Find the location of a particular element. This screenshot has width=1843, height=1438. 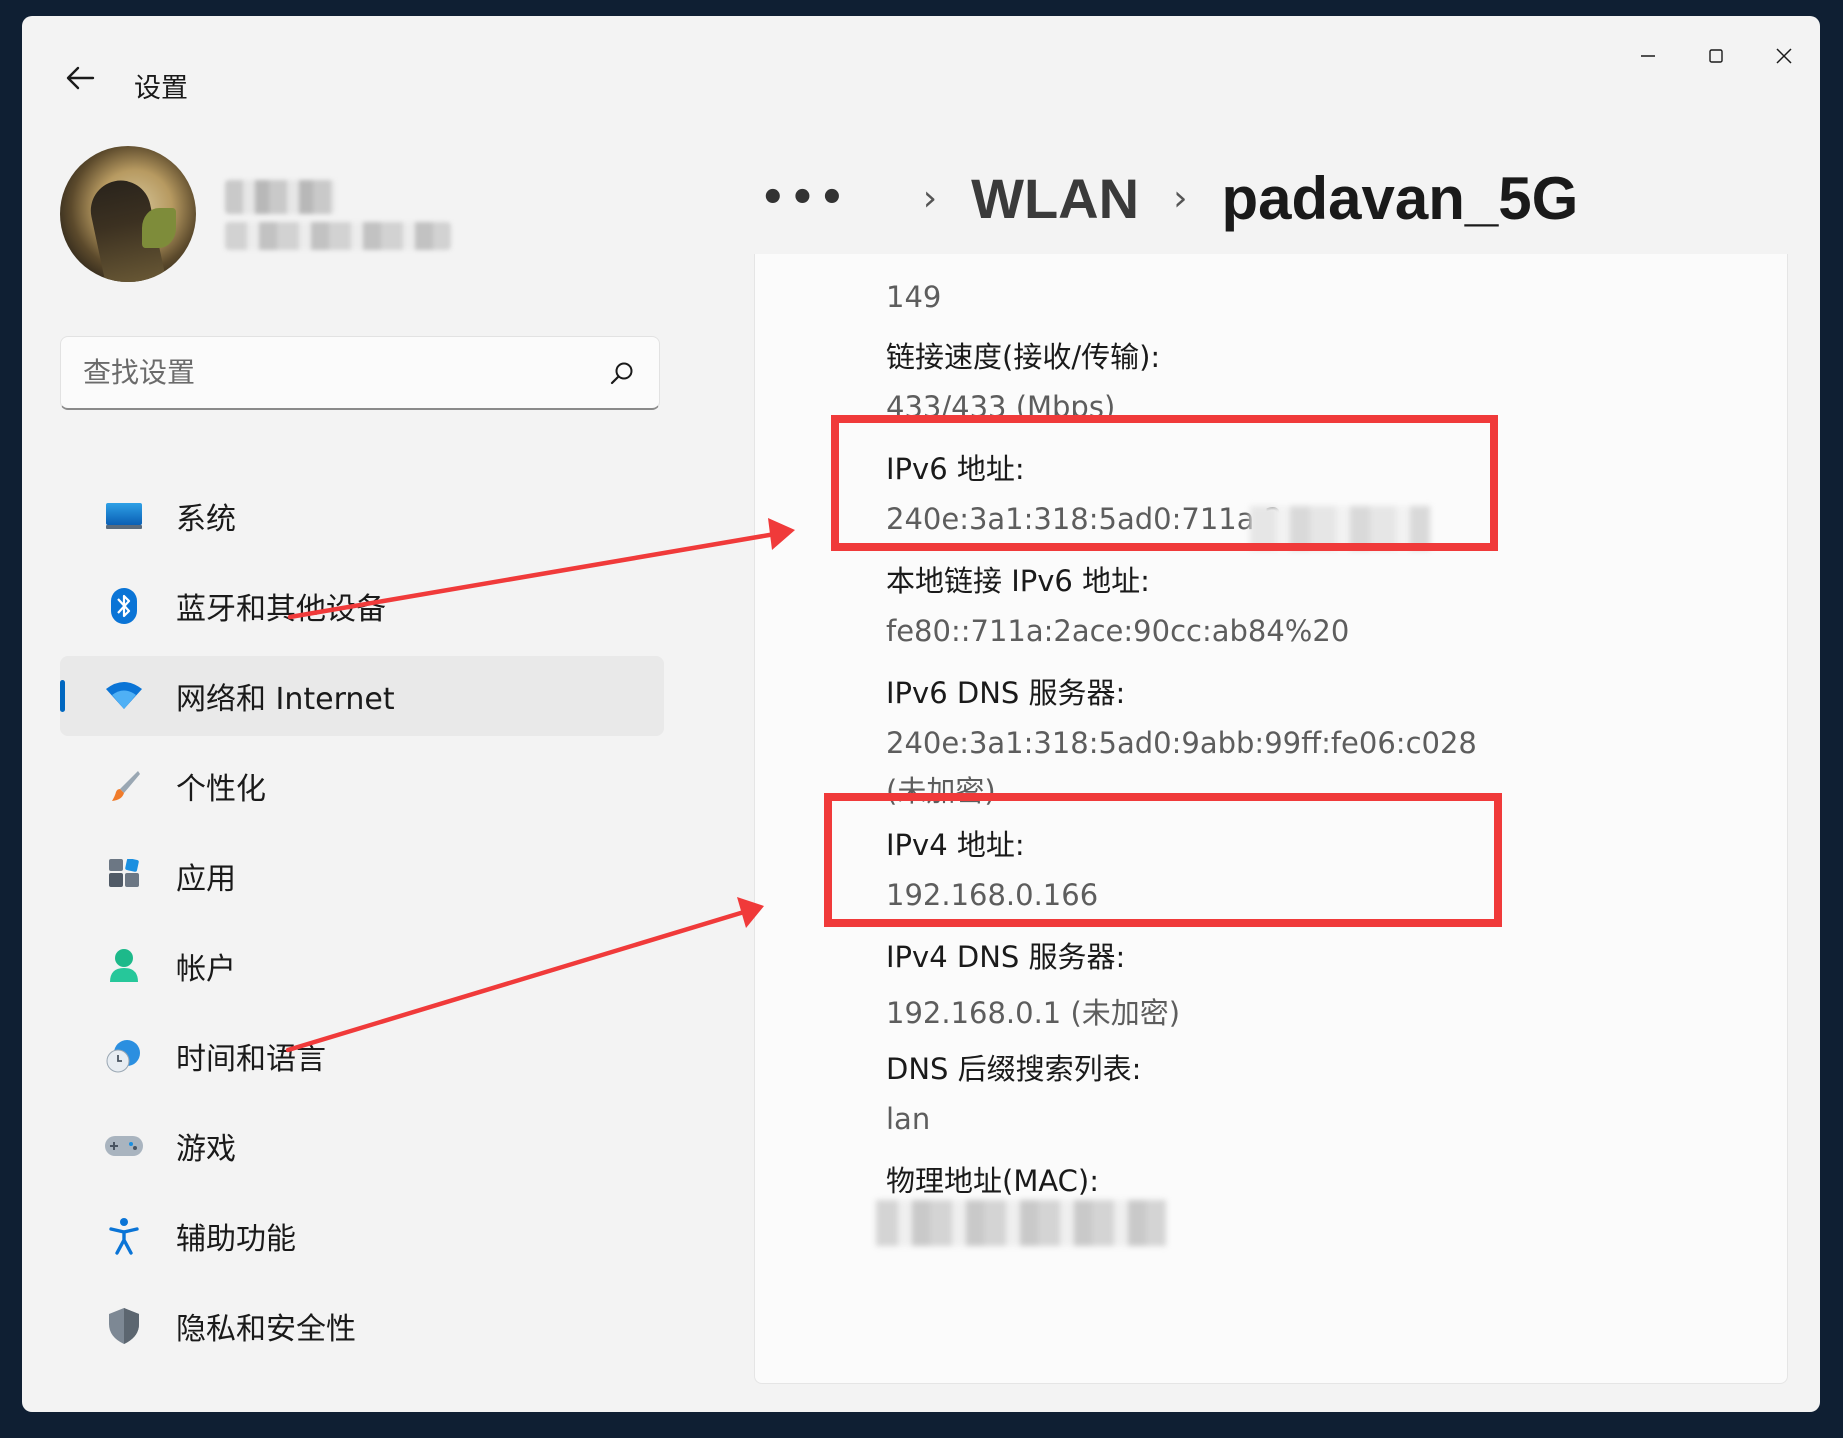

apps-icon is located at coordinates (124, 876).